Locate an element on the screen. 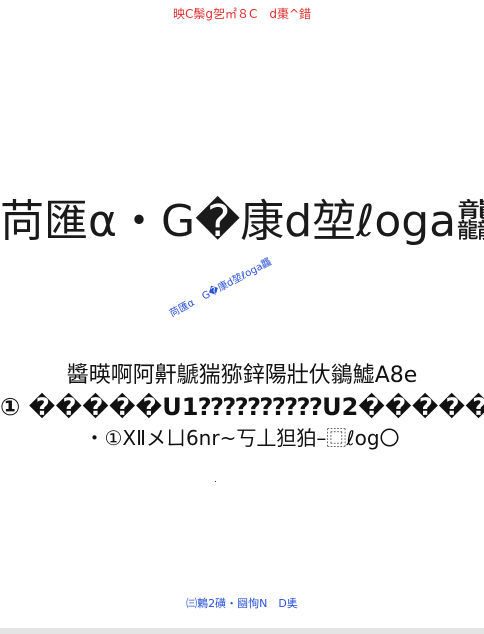 The image size is (484, 634). document-title: 苘匯α・G�康d堃ℓogа龘 is located at coordinates (242, 221).